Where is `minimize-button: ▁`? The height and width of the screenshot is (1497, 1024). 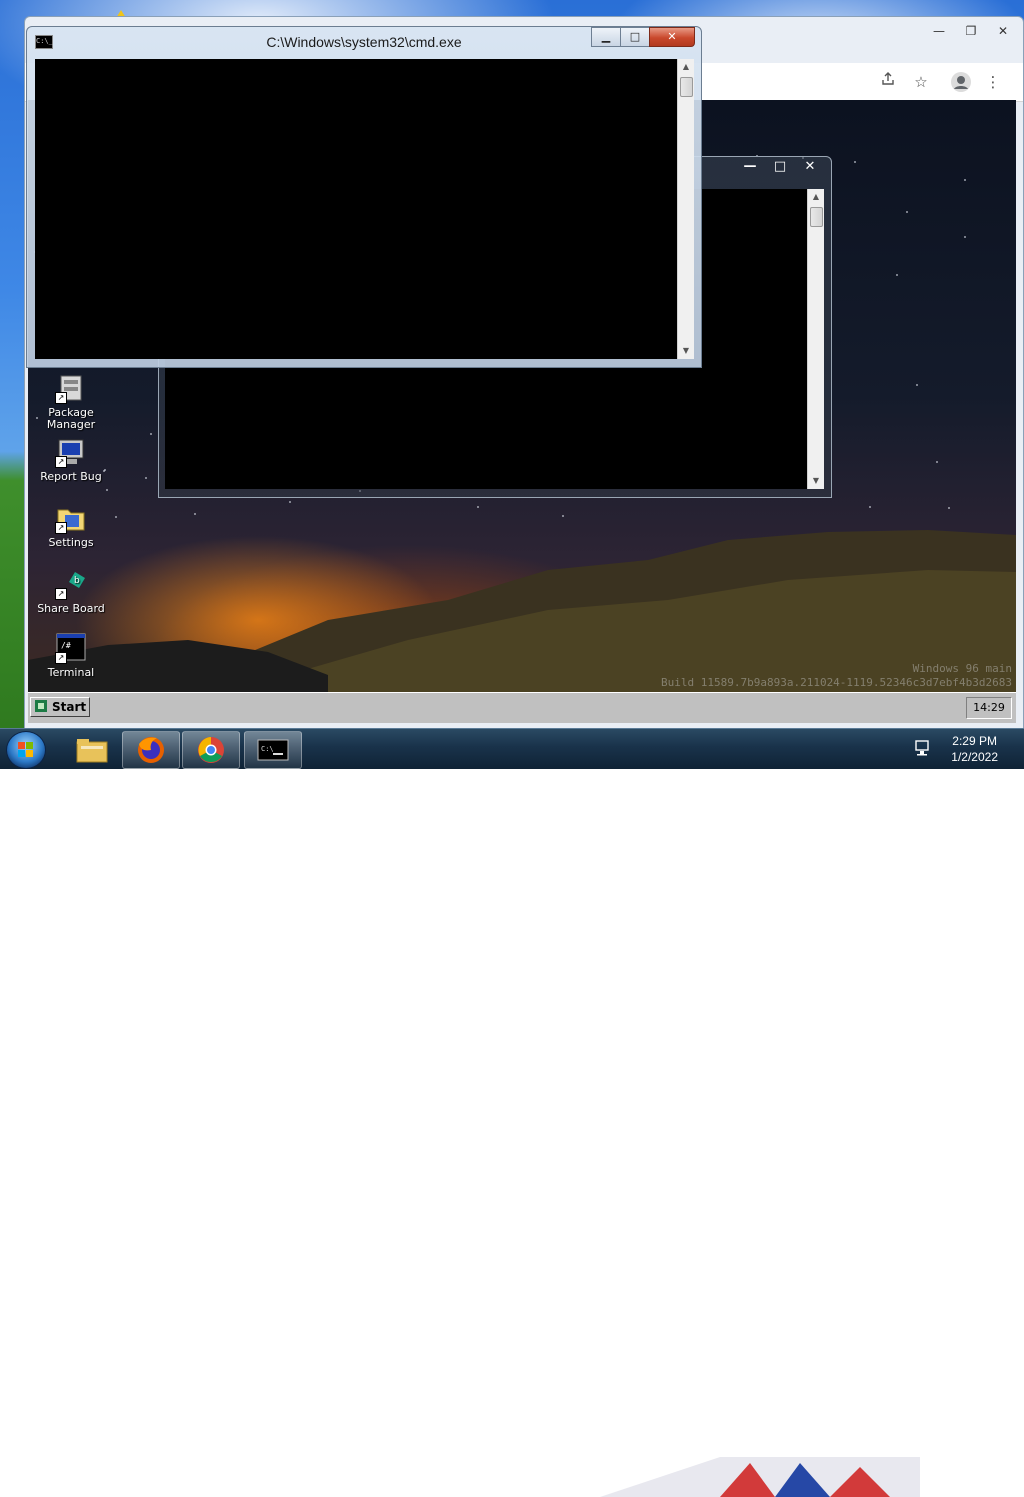 minimize-button: ▁ is located at coordinates (606, 37).